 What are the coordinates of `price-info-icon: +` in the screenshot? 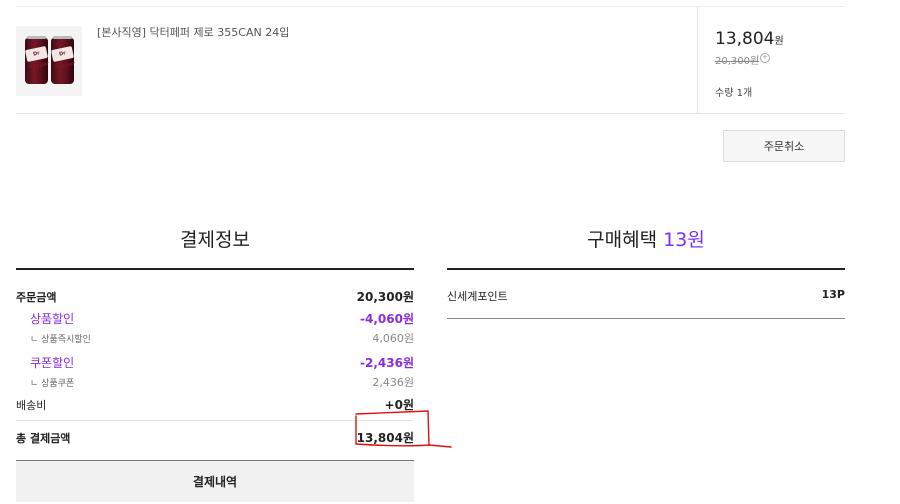 It's located at (765, 58).